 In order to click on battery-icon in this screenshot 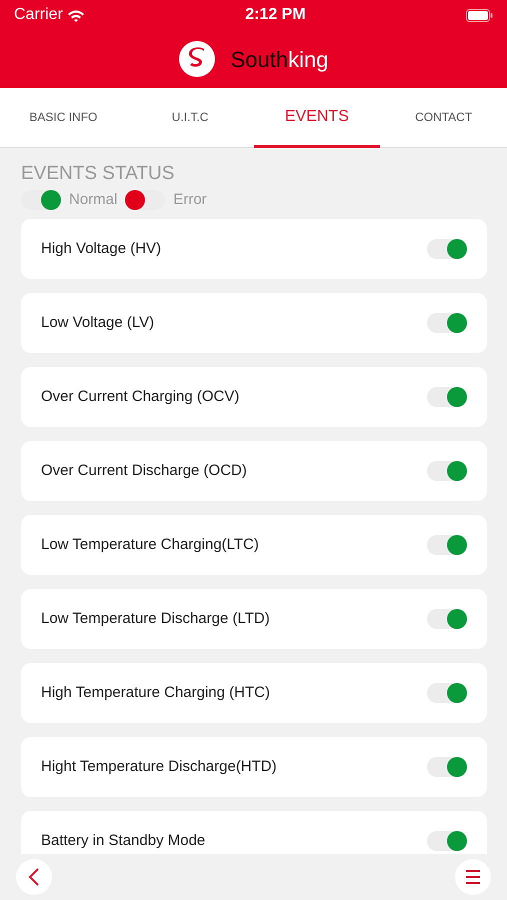, I will do `click(479, 15)`.